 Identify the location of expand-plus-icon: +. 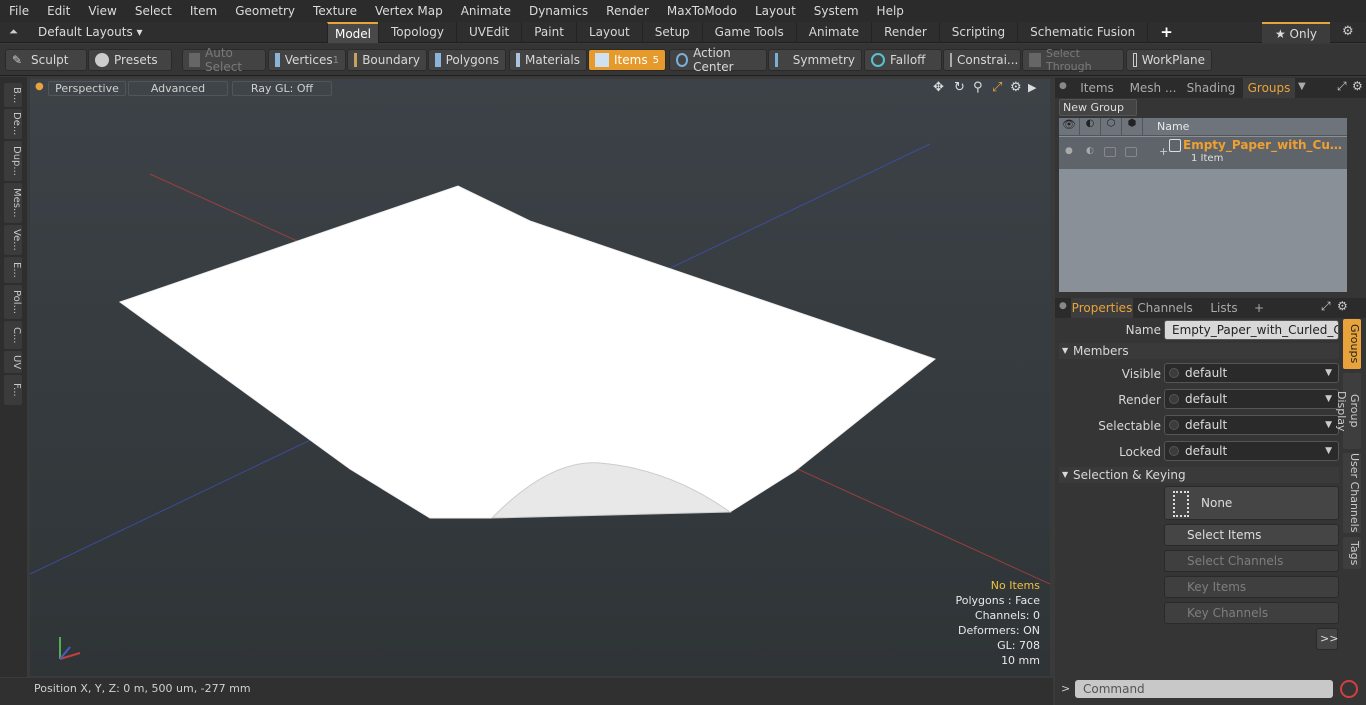
(1163, 151).